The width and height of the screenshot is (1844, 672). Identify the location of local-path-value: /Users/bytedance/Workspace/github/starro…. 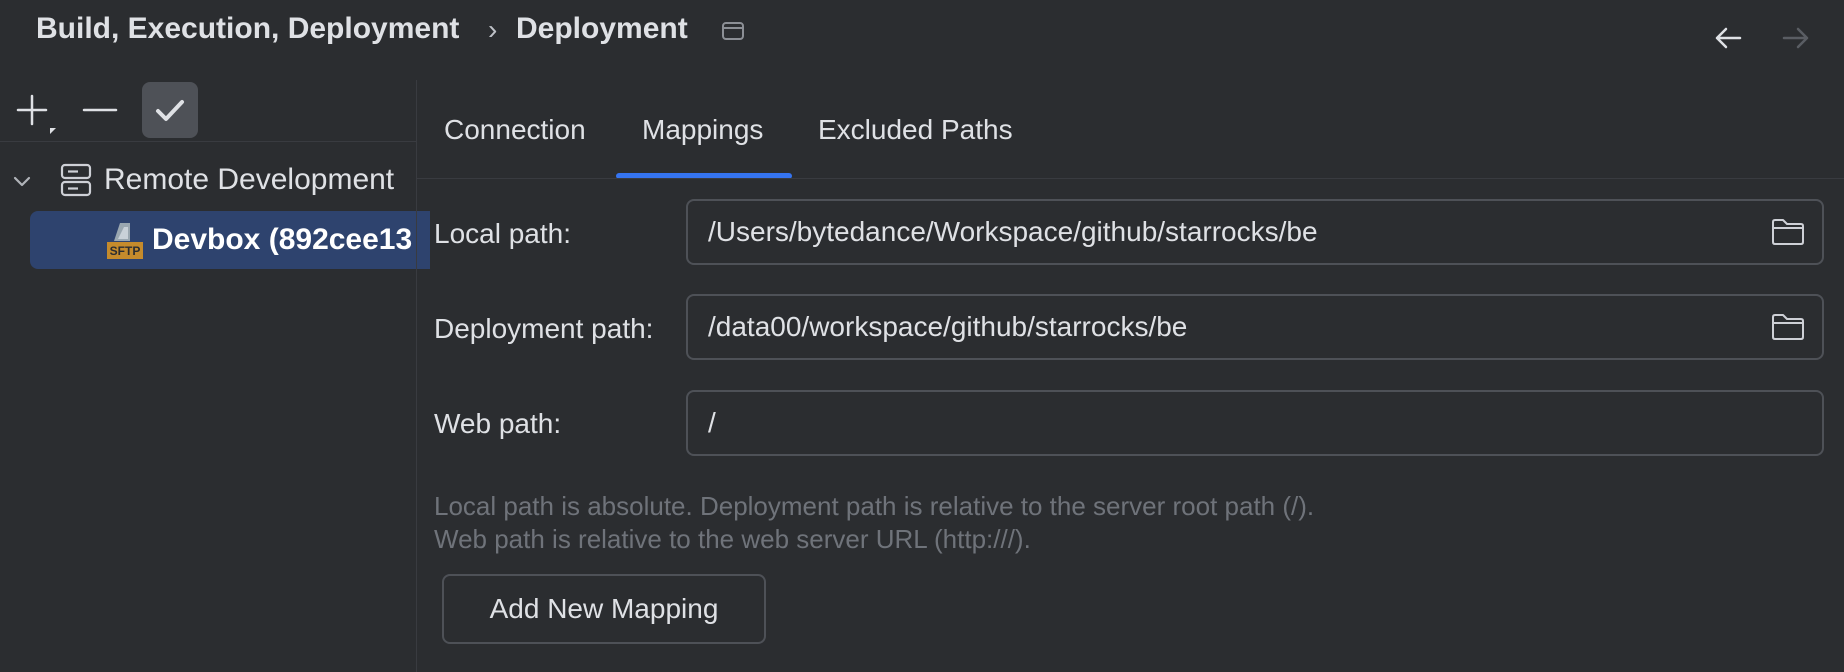
(1013, 231).